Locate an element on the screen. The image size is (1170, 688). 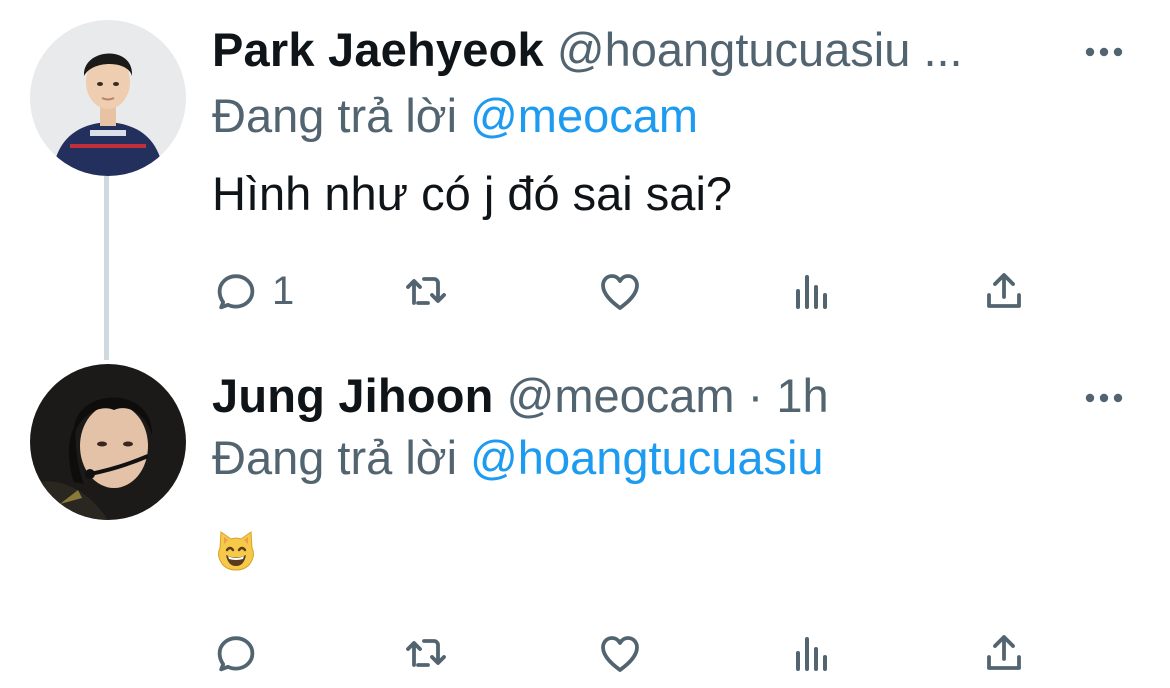
tweet-header: Jung Jihoon @meocam · 1h is located at coordinates (520, 396).